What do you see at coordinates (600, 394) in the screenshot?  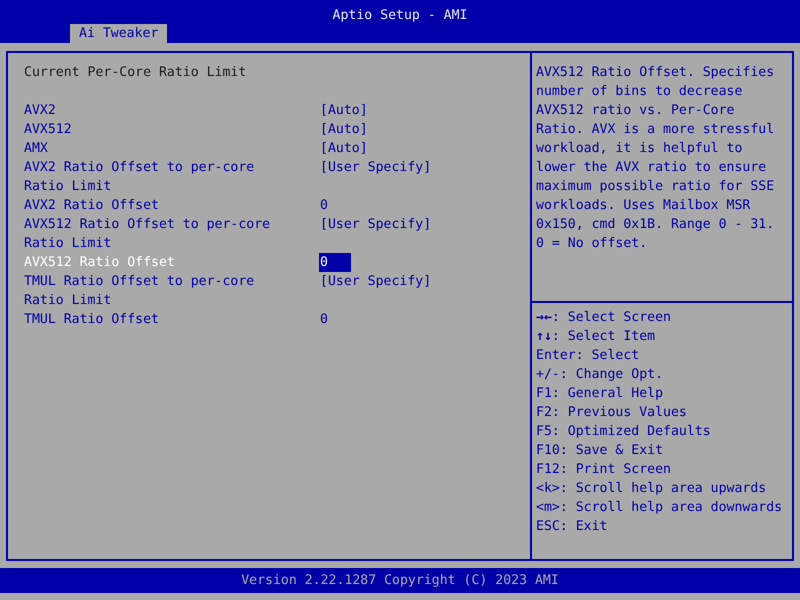 I see `key-help-line: F1: General Help` at bounding box center [600, 394].